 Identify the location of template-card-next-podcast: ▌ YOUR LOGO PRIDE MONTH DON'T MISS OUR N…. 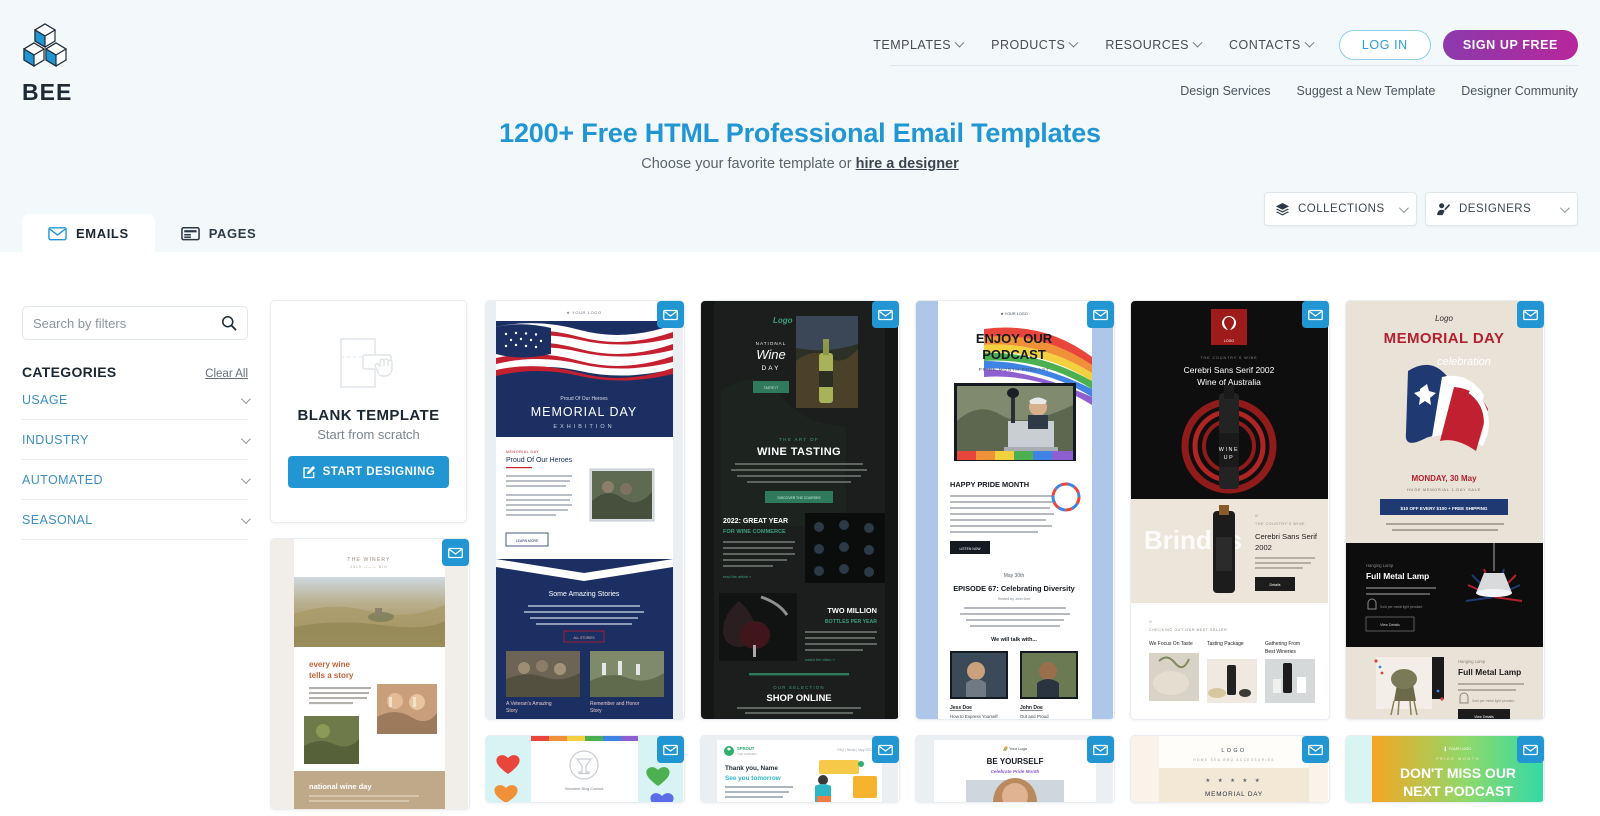
(1445, 769).